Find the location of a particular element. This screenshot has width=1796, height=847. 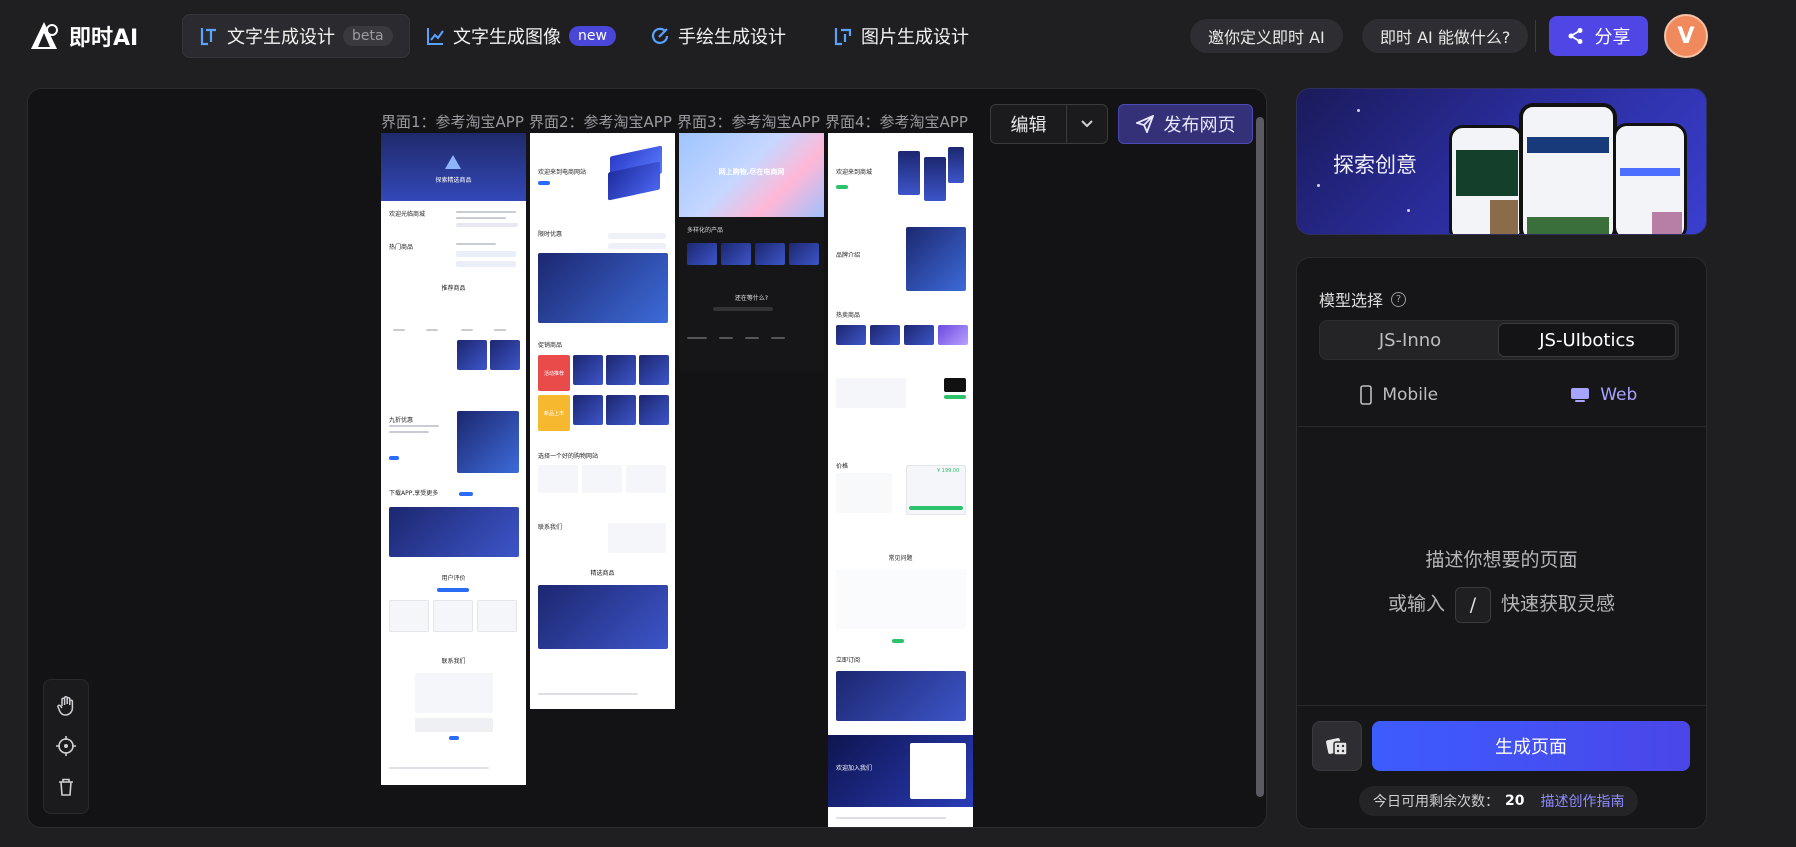

screen-3-hero: 网上购物,尽在电商网 is located at coordinates (751, 175).